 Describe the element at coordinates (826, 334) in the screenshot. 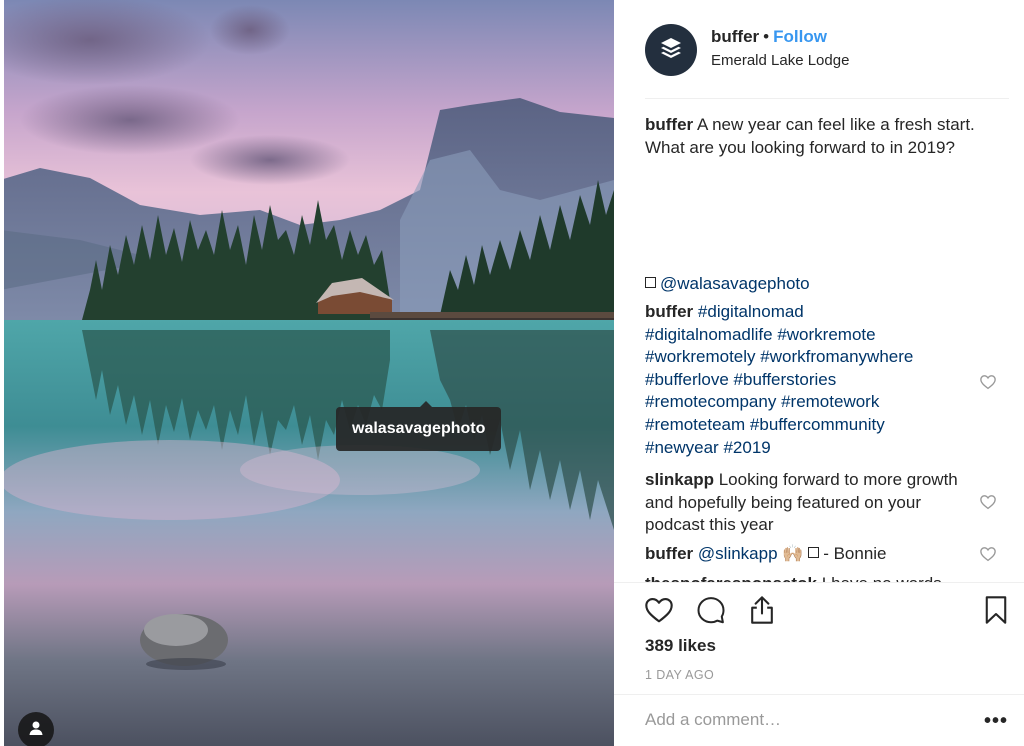

I see `hashtag-link: #workremote` at that location.